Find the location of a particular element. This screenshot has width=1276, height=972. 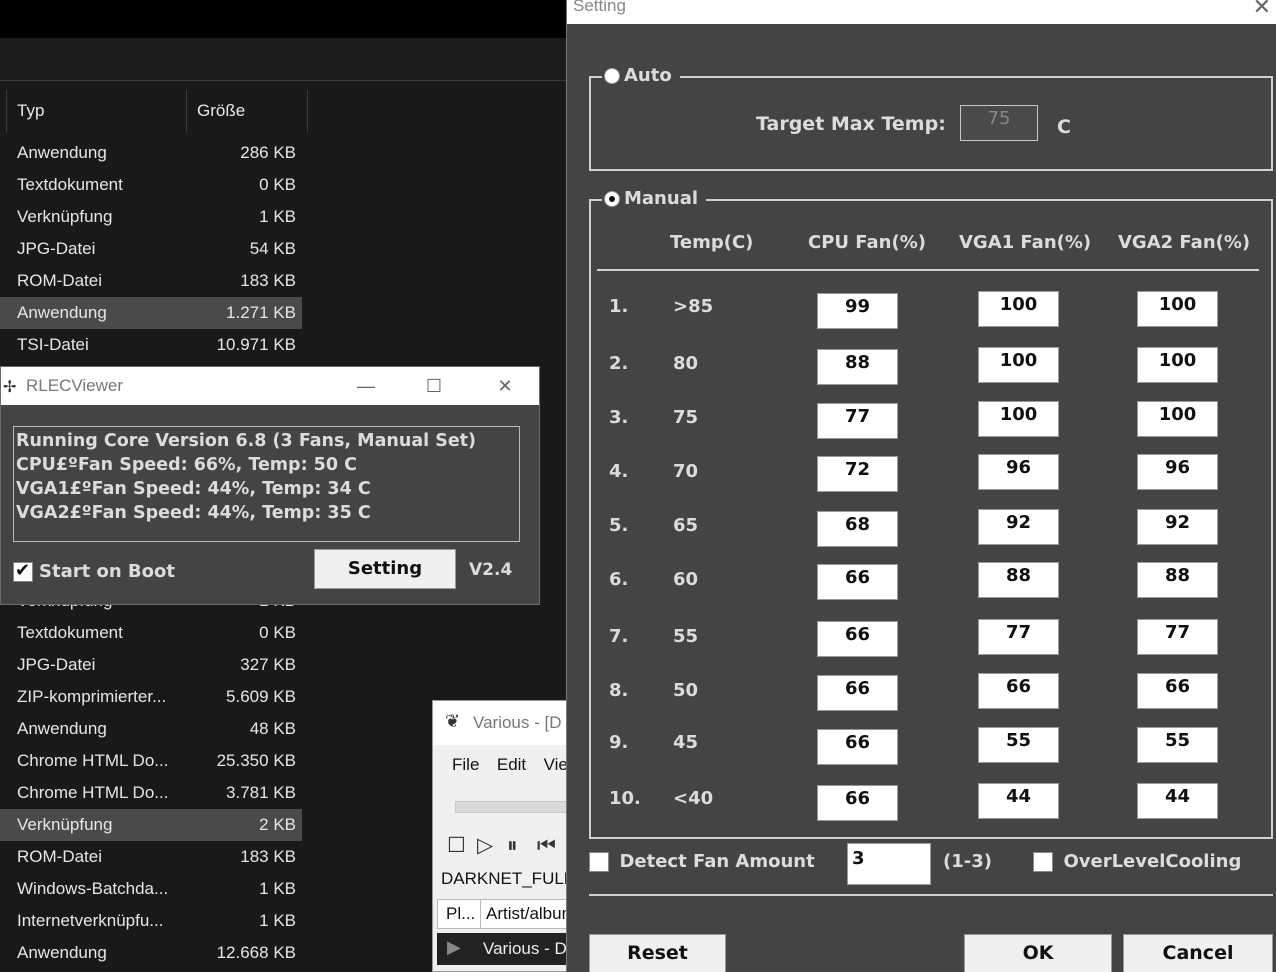

file-row: Internetverknüpfu... 1 KB is located at coordinates (151, 921).